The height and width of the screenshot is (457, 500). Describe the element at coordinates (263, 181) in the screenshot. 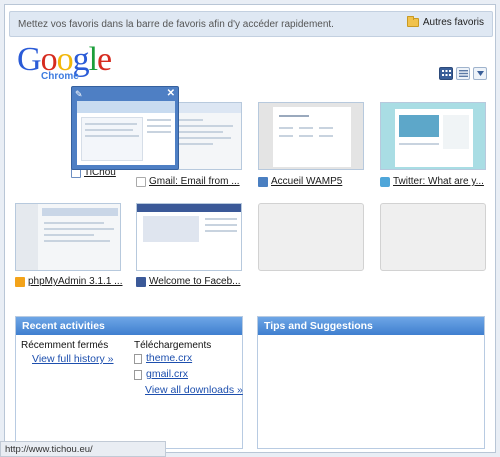

I see `wamp-favicon` at that location.